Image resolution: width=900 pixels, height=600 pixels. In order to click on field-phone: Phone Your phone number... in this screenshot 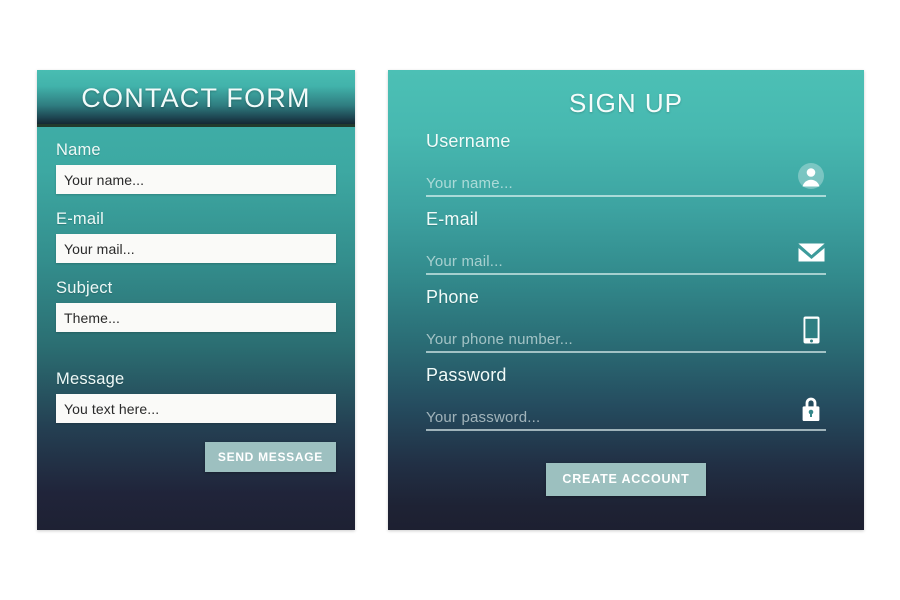, I will do `click(626, 320)`.